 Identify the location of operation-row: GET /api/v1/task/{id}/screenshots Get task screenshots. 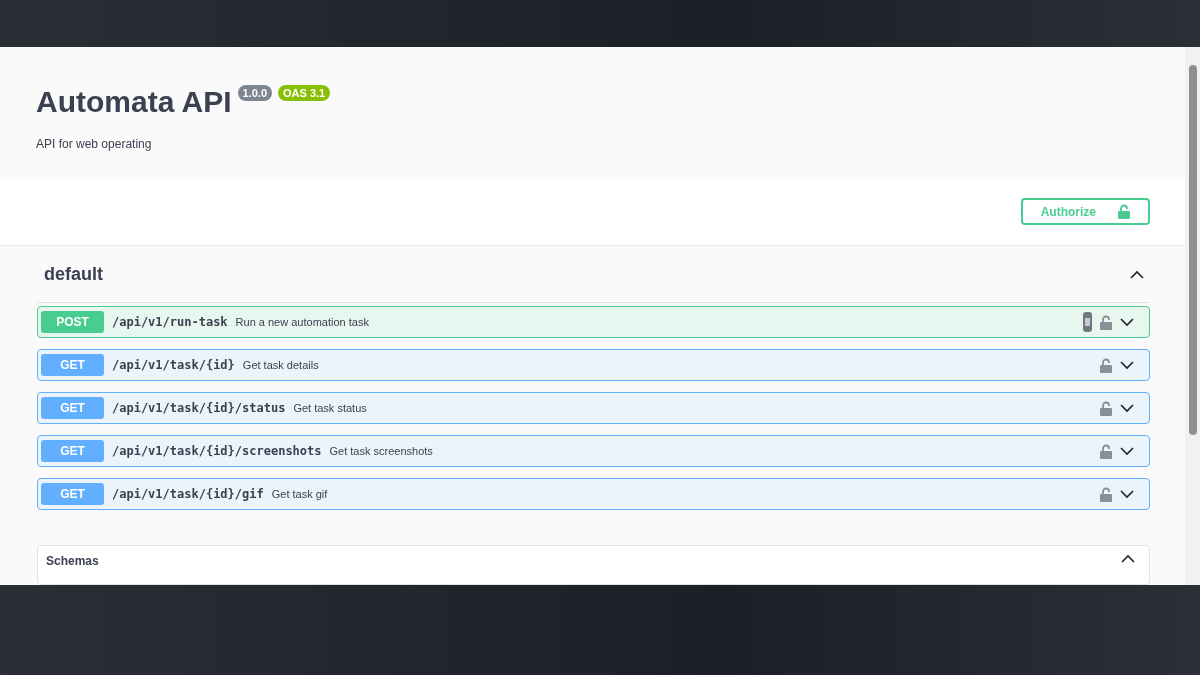
(593, 451).